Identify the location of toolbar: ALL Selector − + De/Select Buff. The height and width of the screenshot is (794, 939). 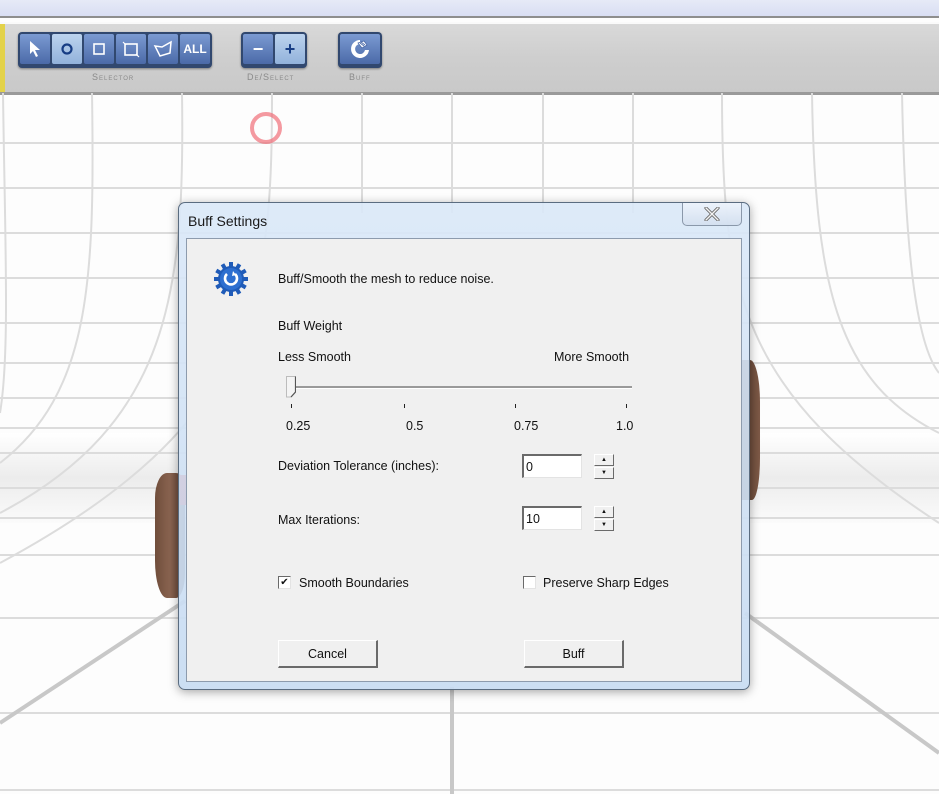
(469, 58).